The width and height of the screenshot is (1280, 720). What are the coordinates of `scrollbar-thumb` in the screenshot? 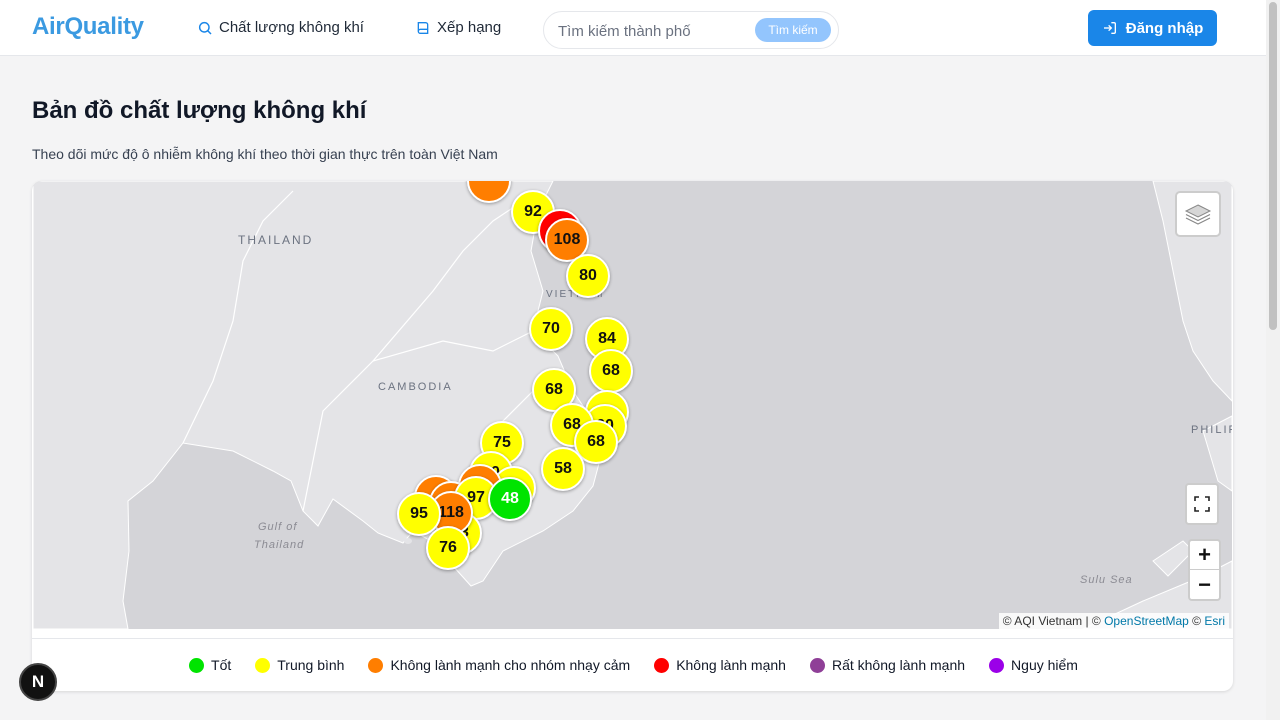 It's located at (1273, 166).